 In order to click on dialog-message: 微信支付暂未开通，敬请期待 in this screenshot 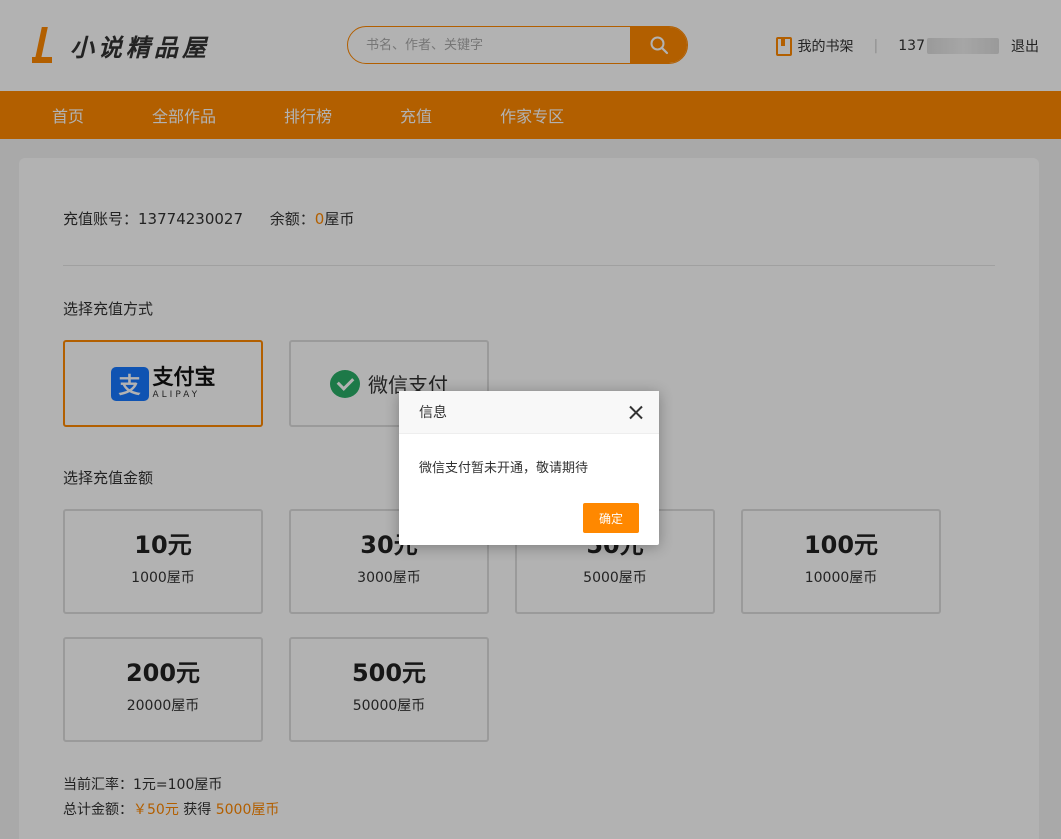, I will do `click(504, 468)`.